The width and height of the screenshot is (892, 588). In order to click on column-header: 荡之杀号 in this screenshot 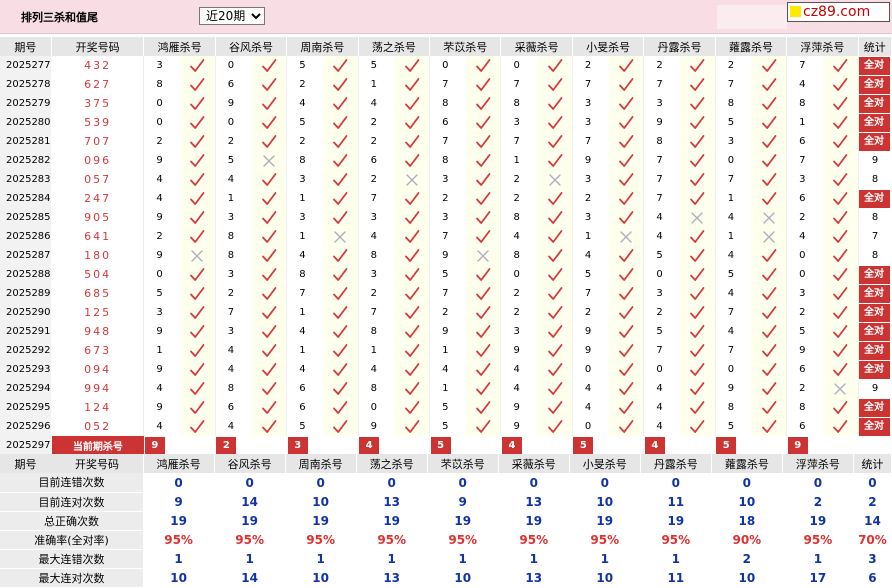, I will do `click(394, 46)`.